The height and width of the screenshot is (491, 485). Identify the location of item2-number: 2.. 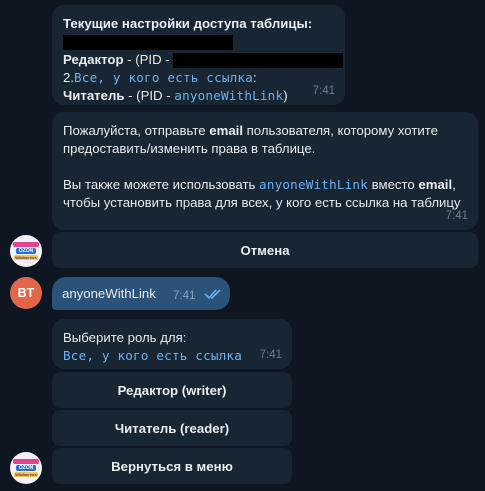
(68, 77).